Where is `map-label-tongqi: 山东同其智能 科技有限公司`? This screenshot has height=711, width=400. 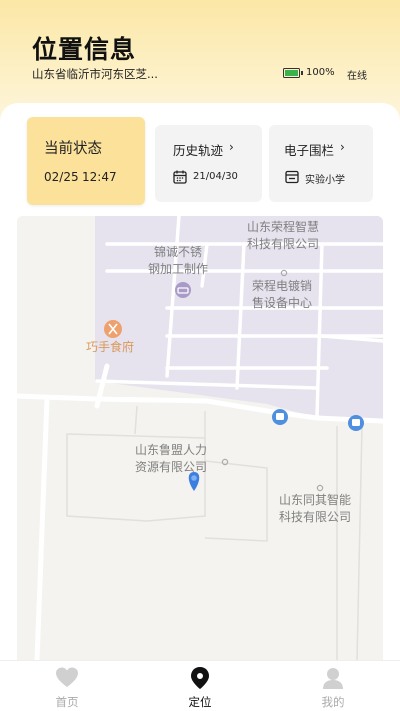 map-label-tongqi: 山东同其智能 科技有限公司 is located at coordinates (315, 508).